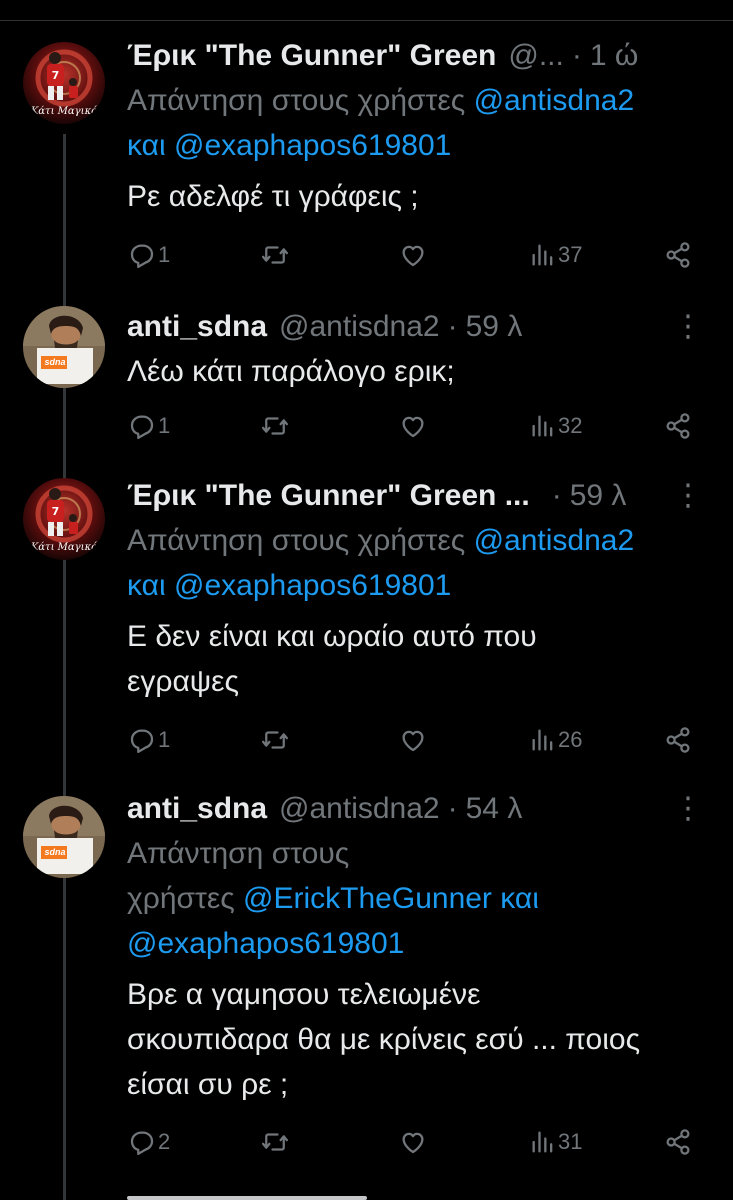 This screenshot has width=733, height=1200. I want to click on action-bar: 1 32, so click(416, 426).